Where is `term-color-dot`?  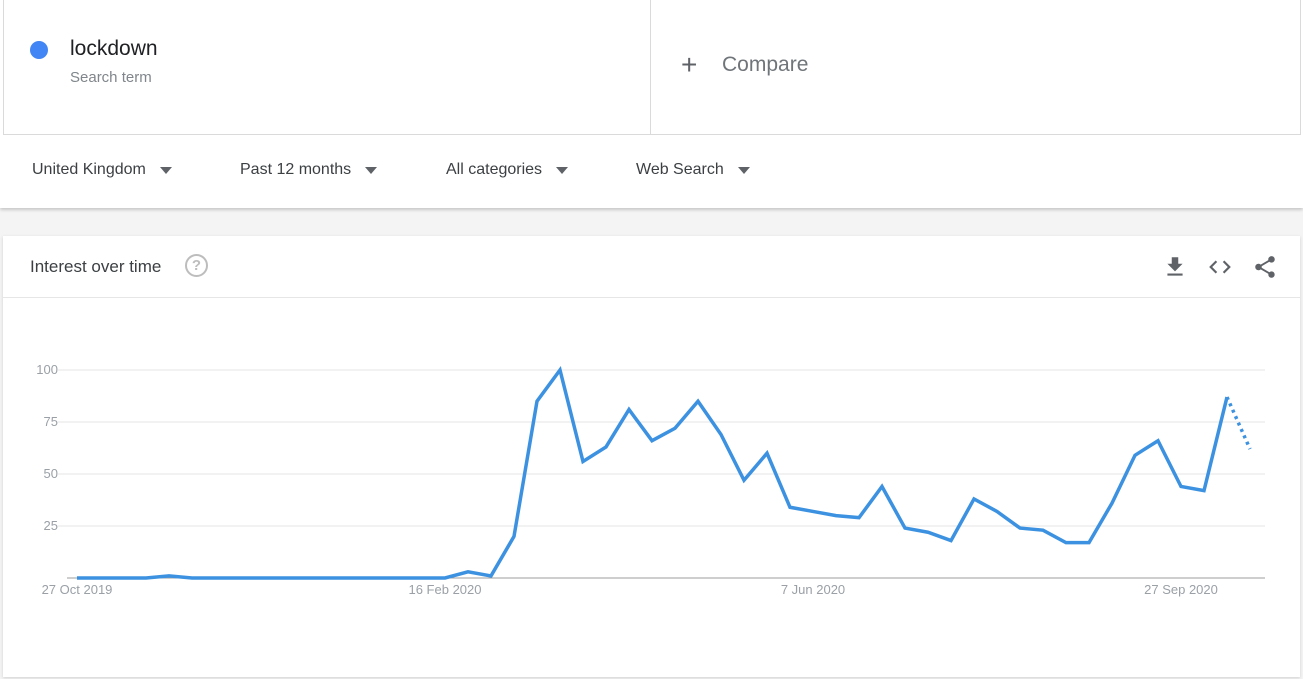 term-color-dot is located at coordinates (39, 50).